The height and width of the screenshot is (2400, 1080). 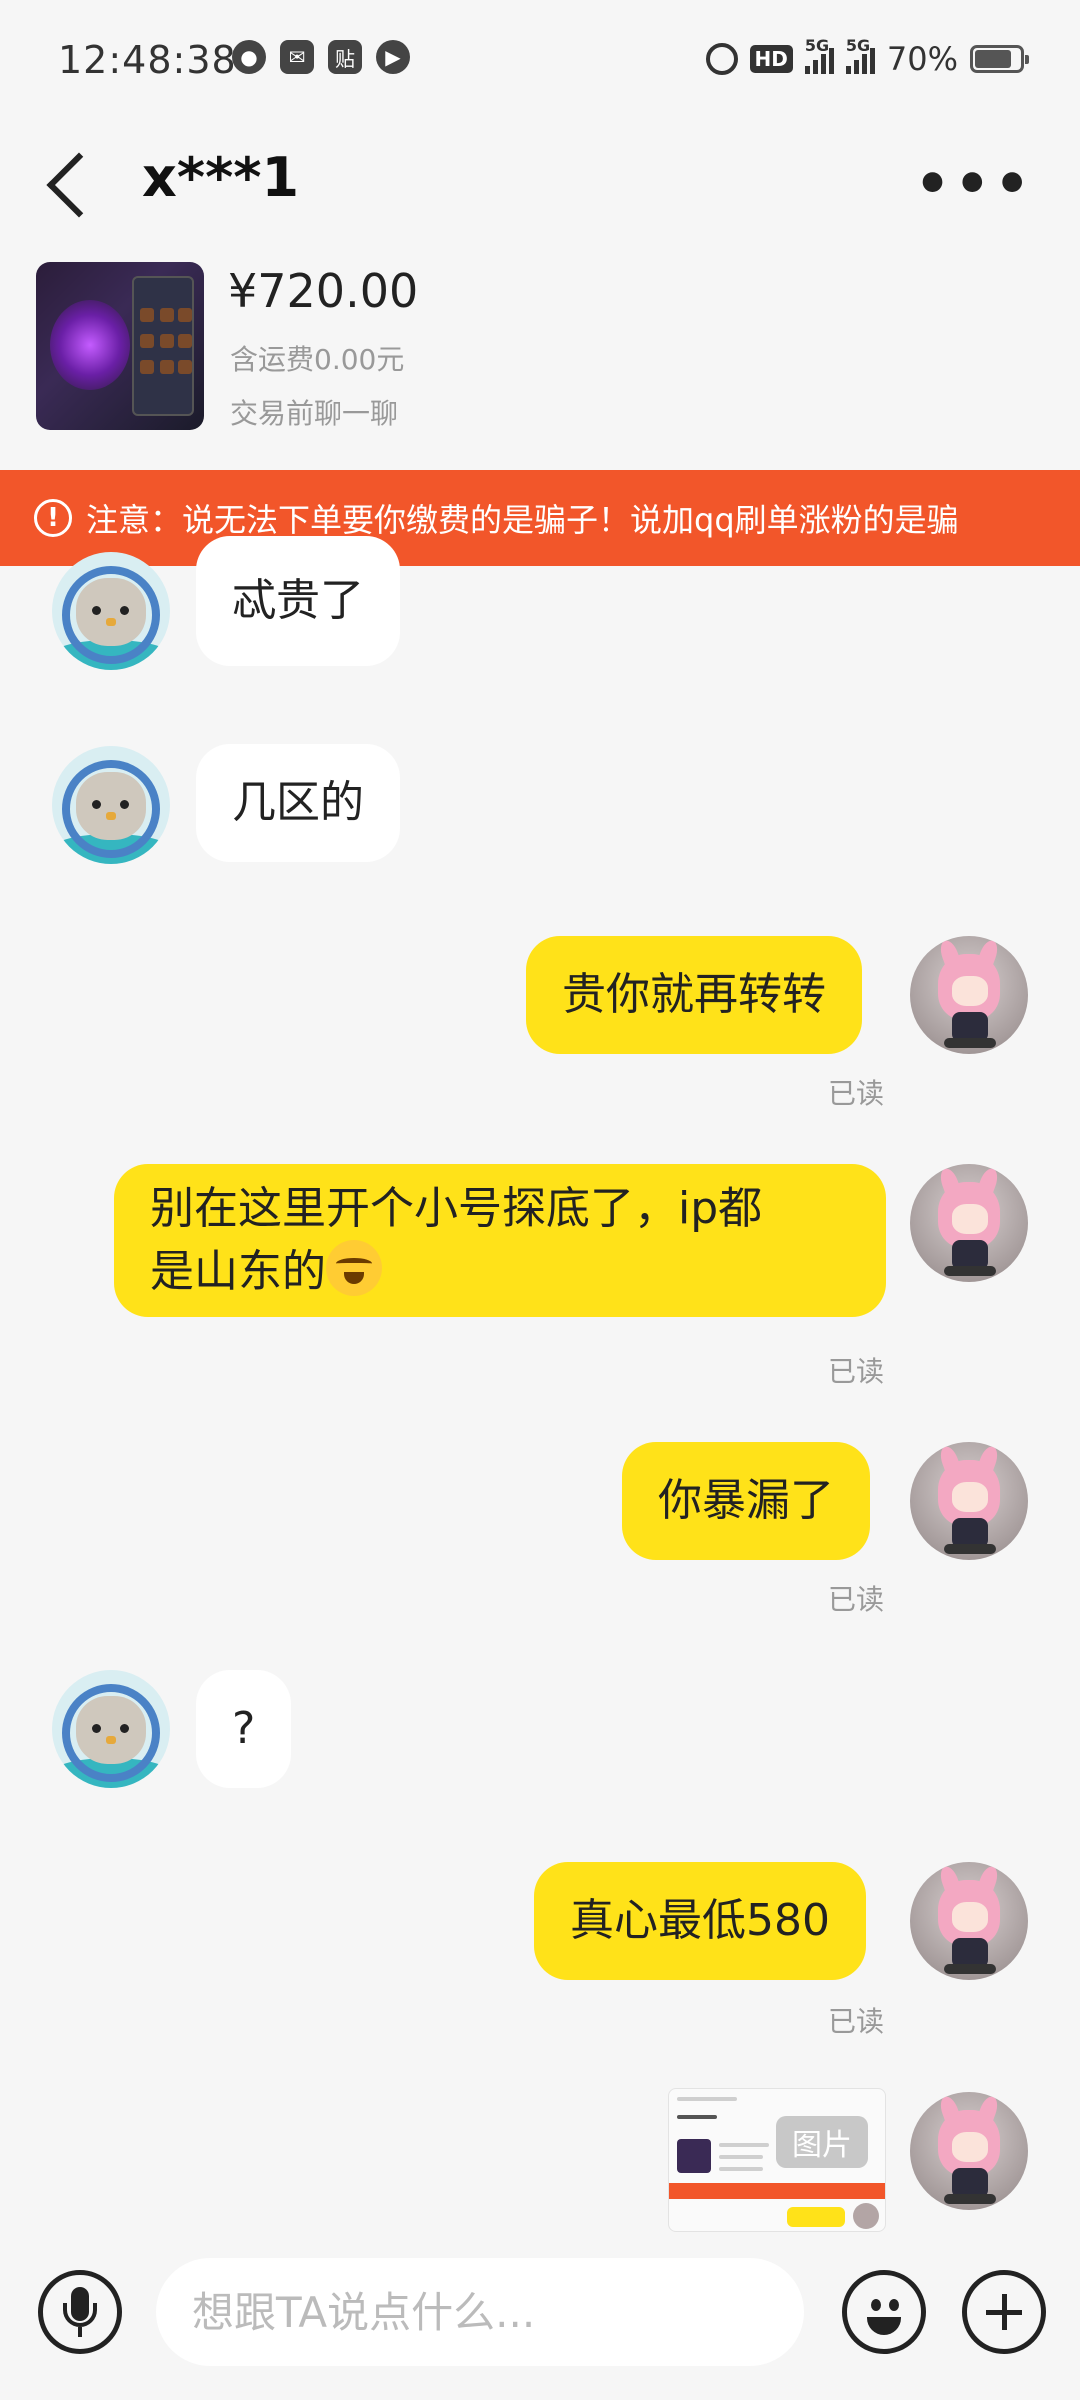 I want to click on status-right: HD 5G 5G 70%, so click(x=867, y=57).